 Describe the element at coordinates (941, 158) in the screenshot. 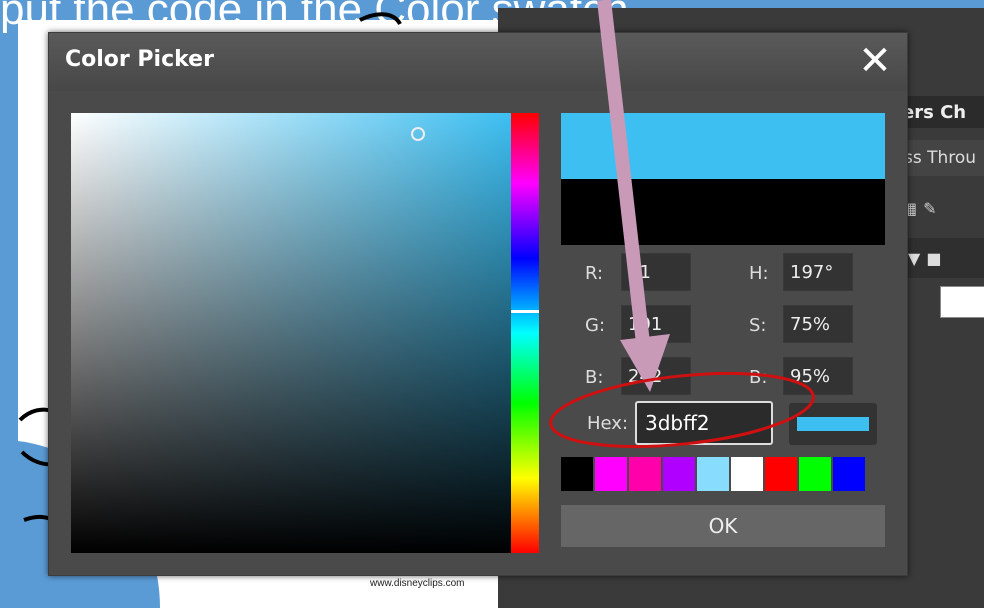

I see `blend-mode-select: ss Throu` at that location.